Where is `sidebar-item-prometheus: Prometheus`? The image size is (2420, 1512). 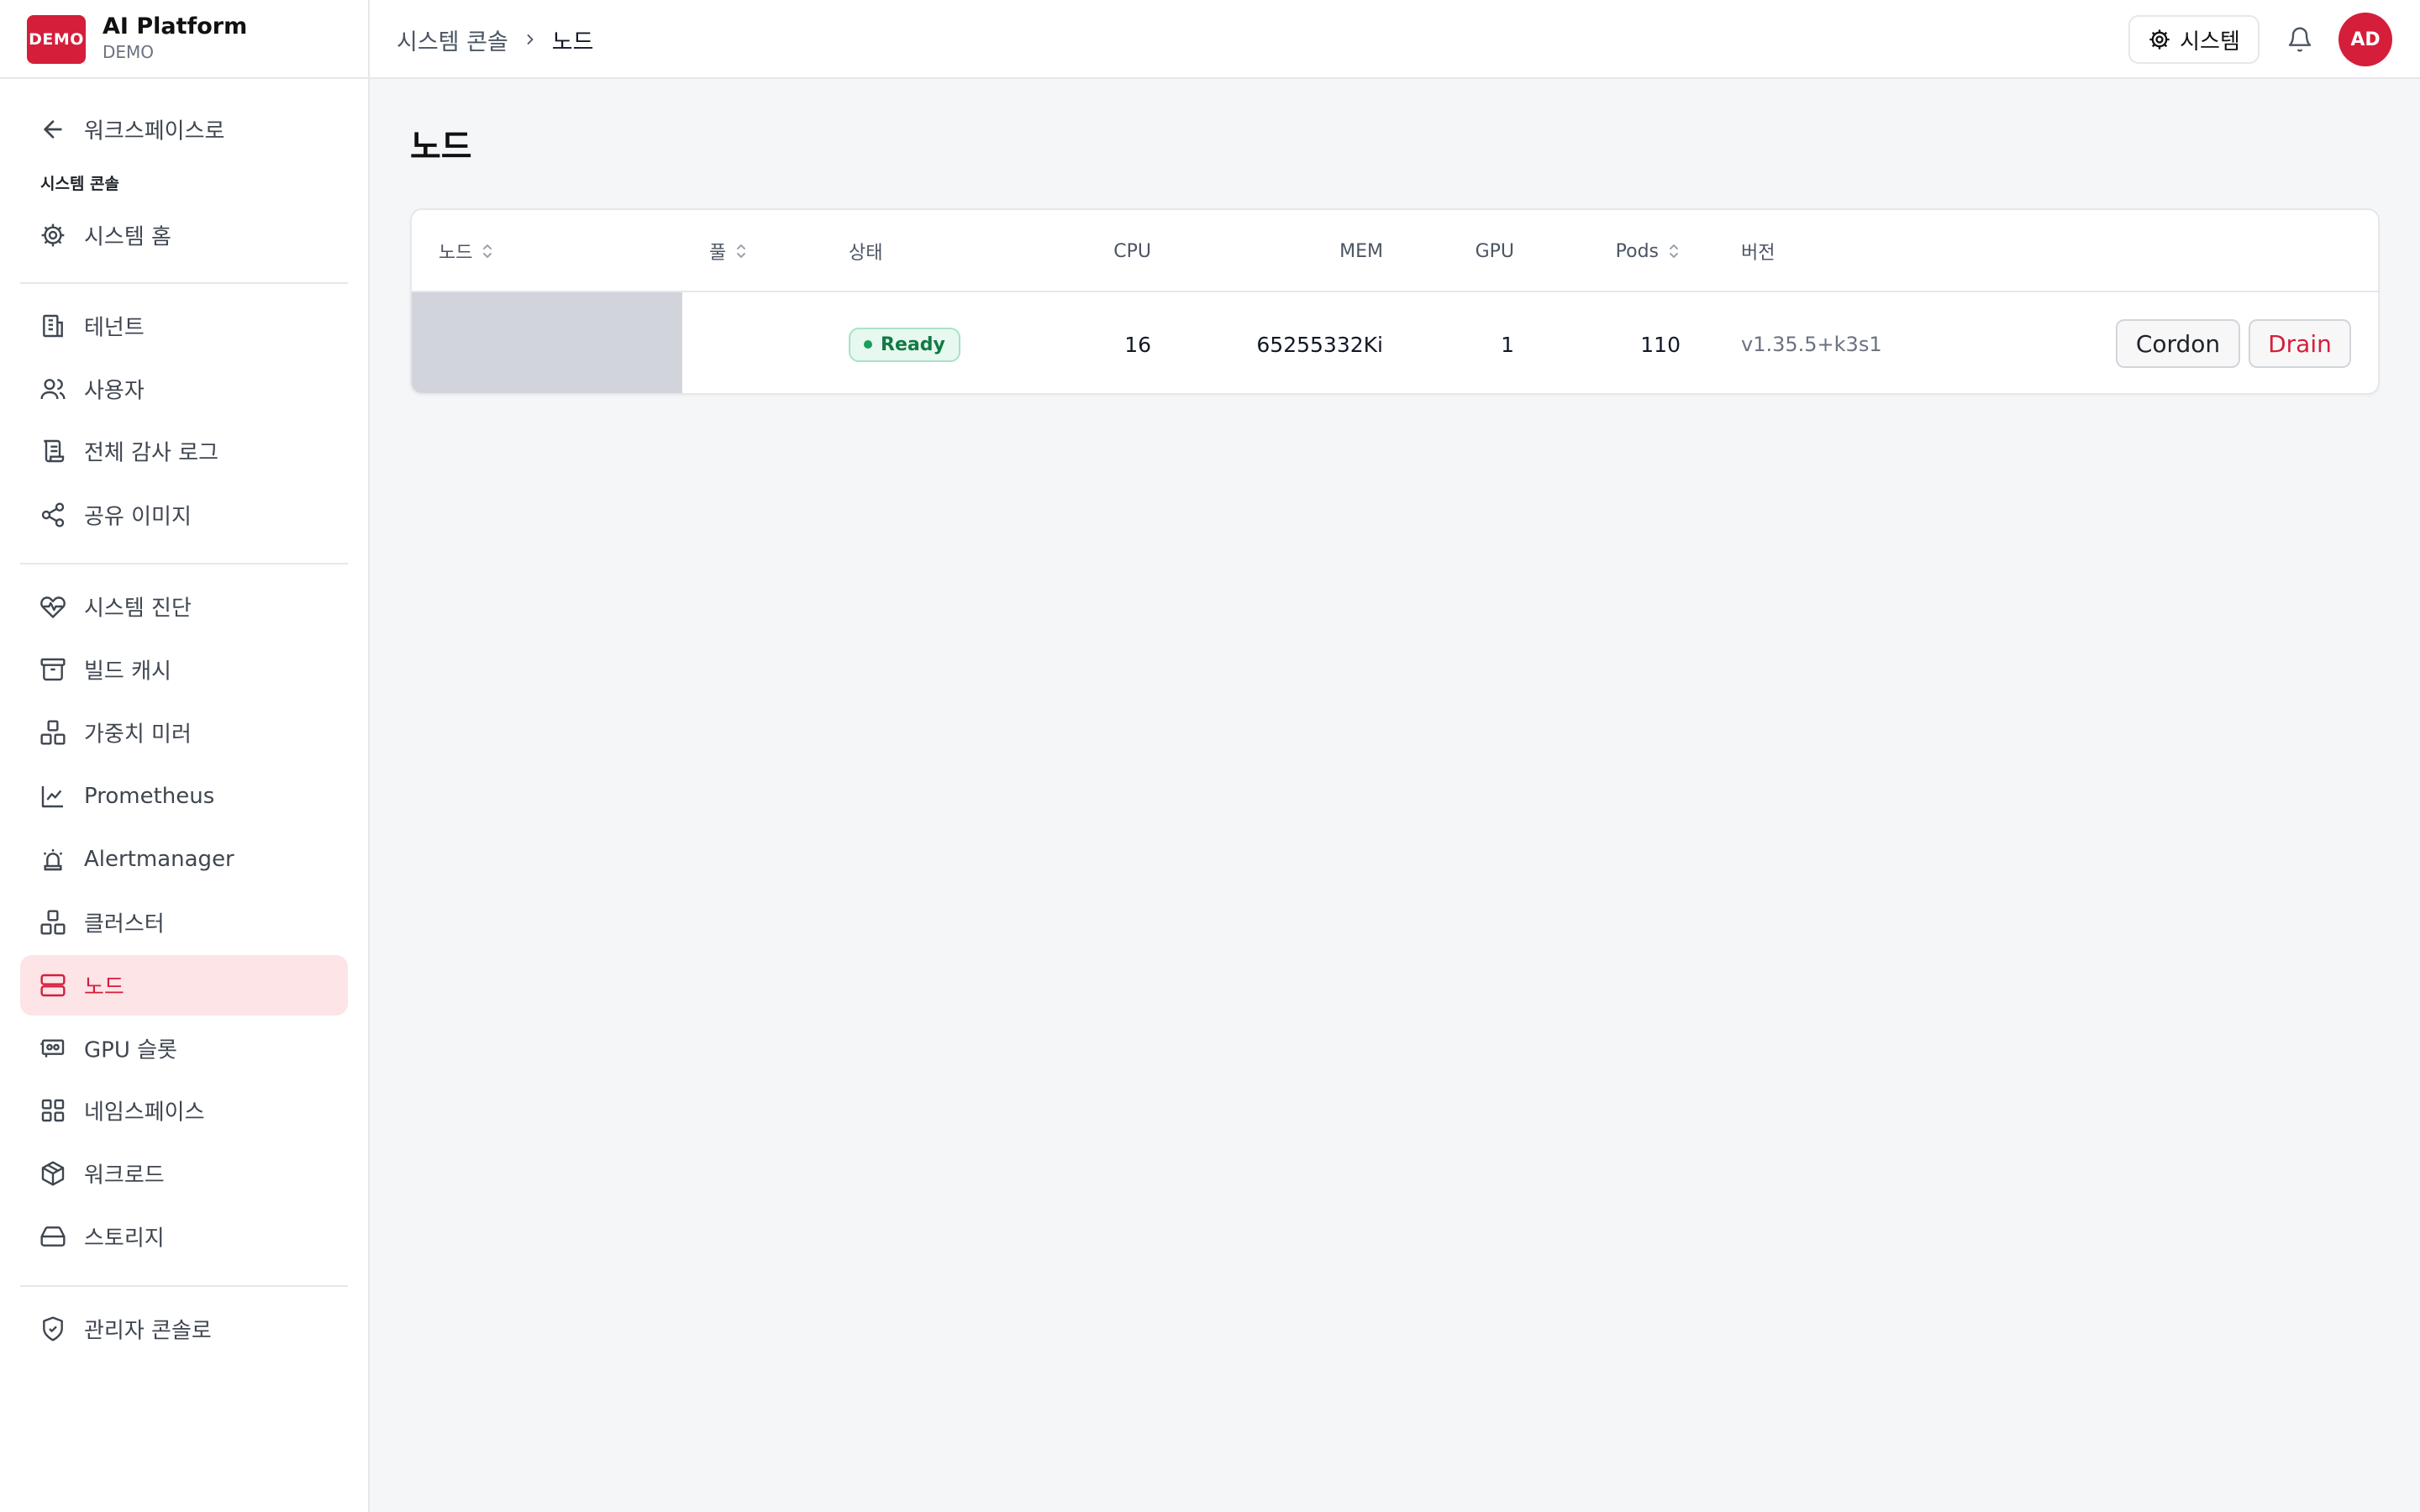 sidebar-item-prometheus: Prometheus is located at coordinates (184, 796).